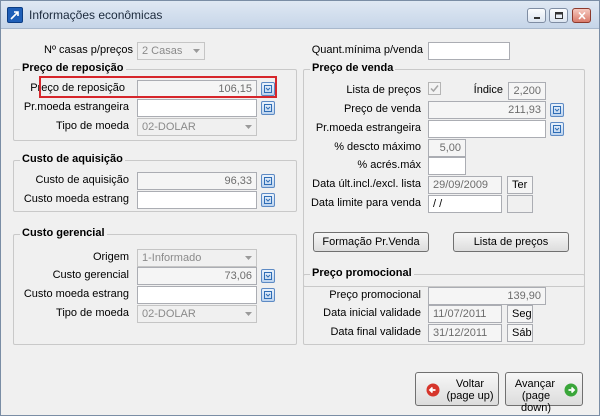 This screenshot has height=416, width=600. Describe the element at coordinates (158, 87) in the screenshot. I see `focus-highlight` at that location.